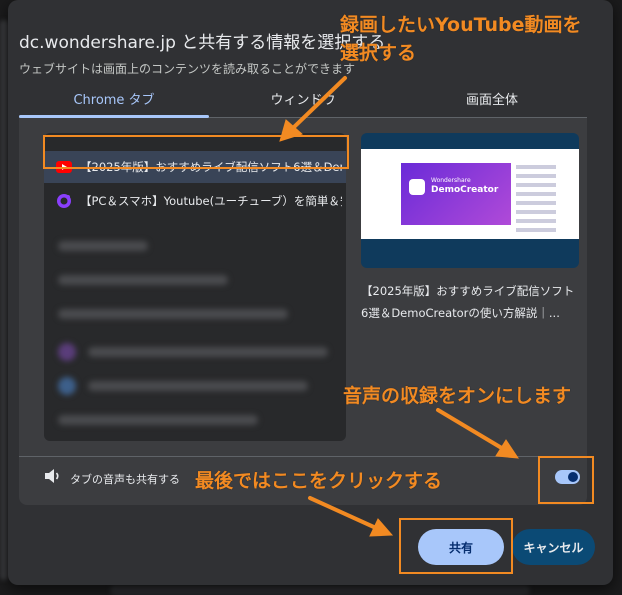 The image size is (622, 595). I want to click on list-item-selected-tab: 【2025年版】おすすめライブ配信ソフト6選＆DemoCreatorの使い方解説, so click(195, 167).